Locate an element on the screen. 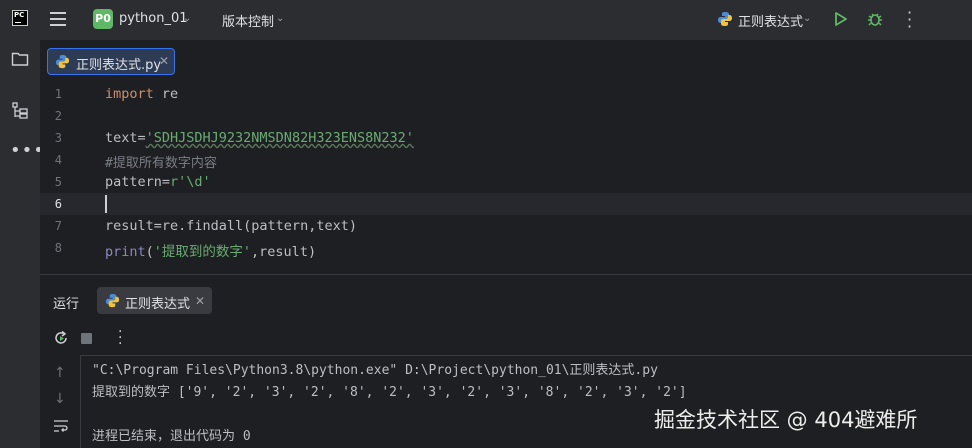 This screenshot has width=972, height=448. project-badge: P0 is located at coordinates (103, 19).